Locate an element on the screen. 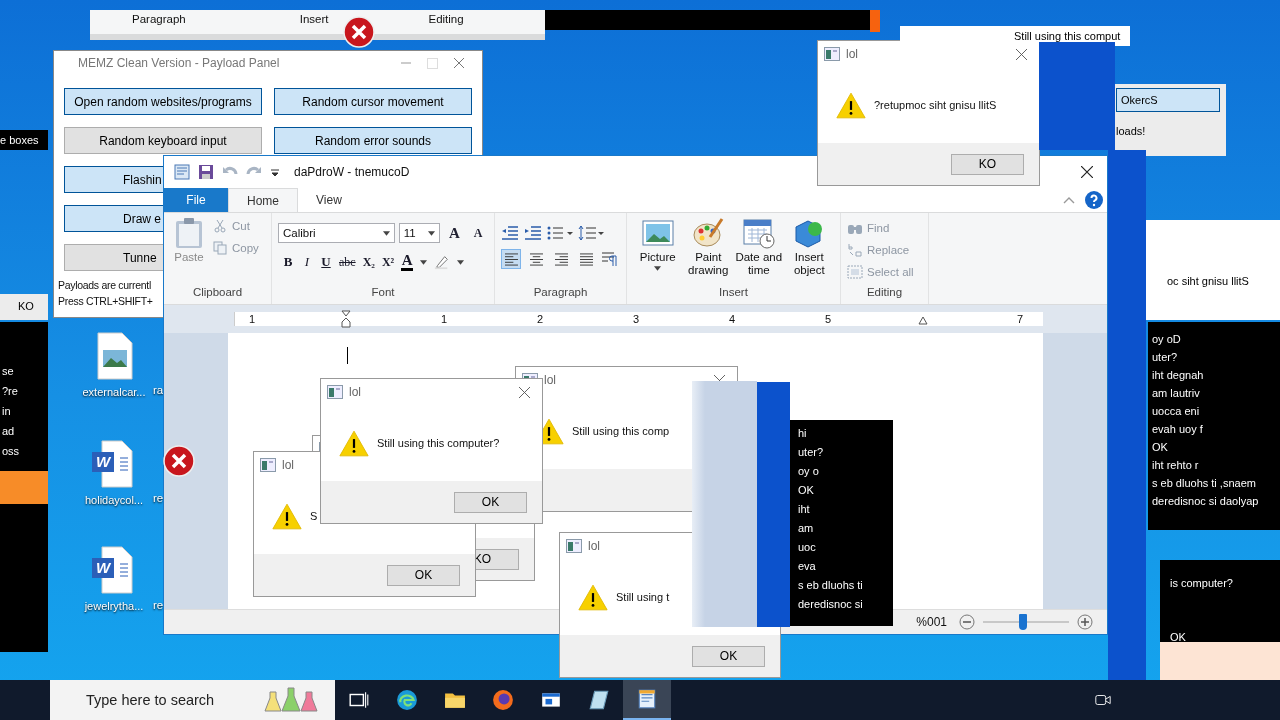 The height and width of the screenshot is (720, 1280). group-label: Editing is located at coordinates (884, 293).